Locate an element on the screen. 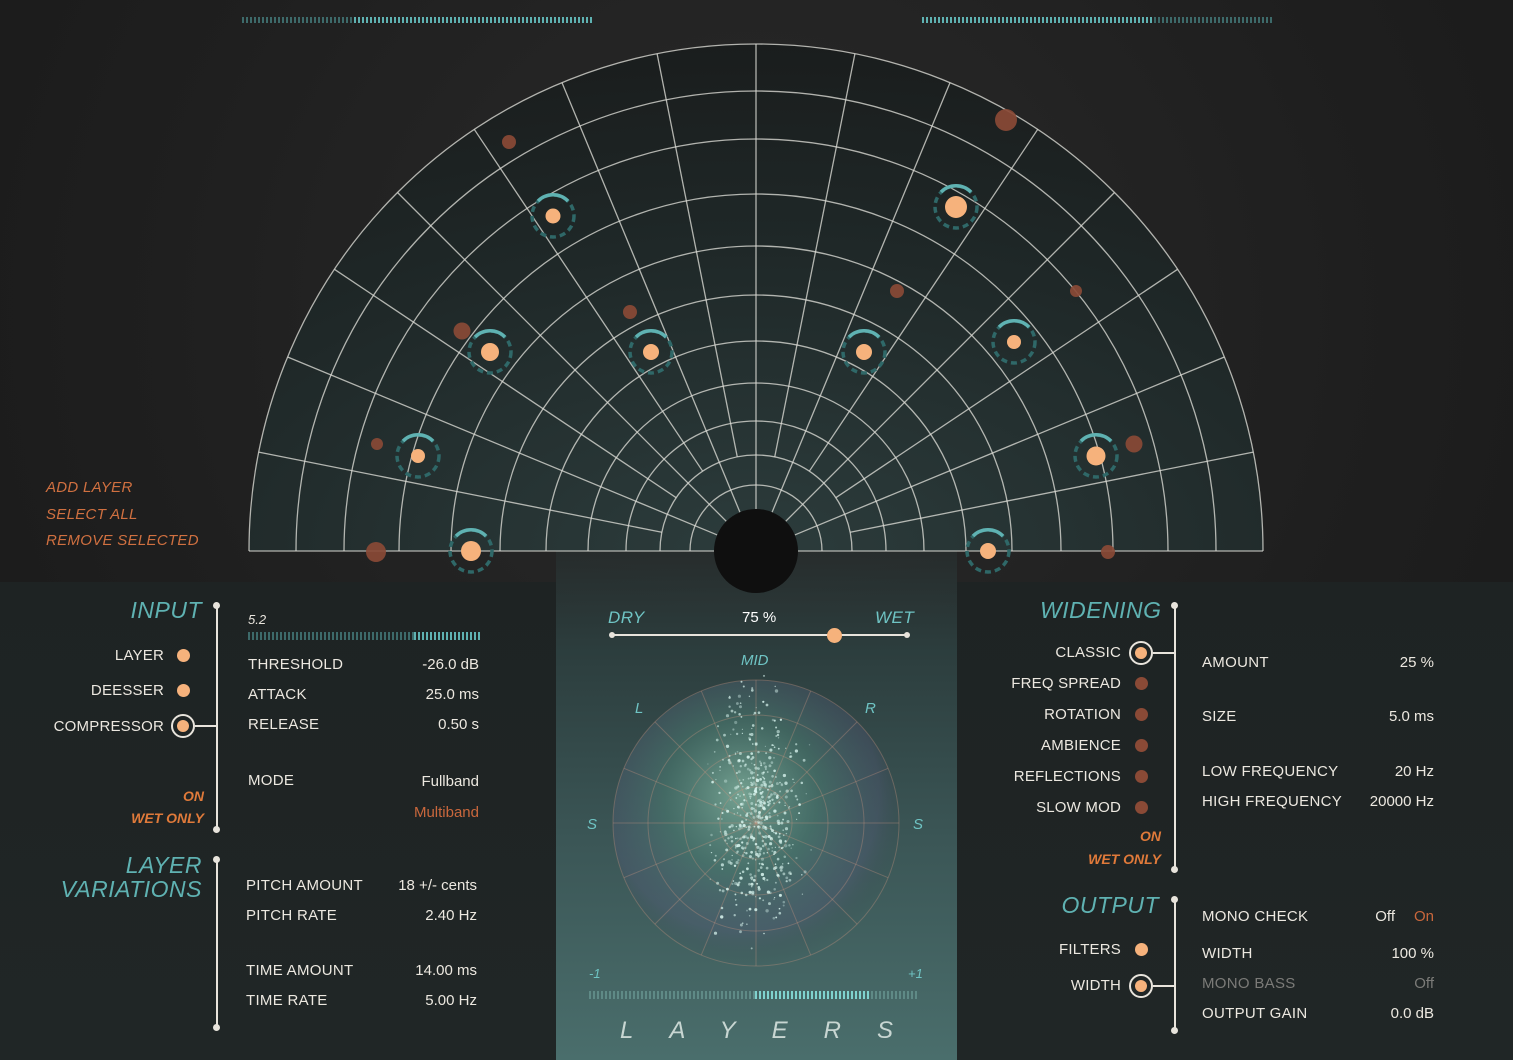 The height and width of the screenshot is (1060, 1513). output-width-param-value: 100 % is located at coordinates (1412, 953).